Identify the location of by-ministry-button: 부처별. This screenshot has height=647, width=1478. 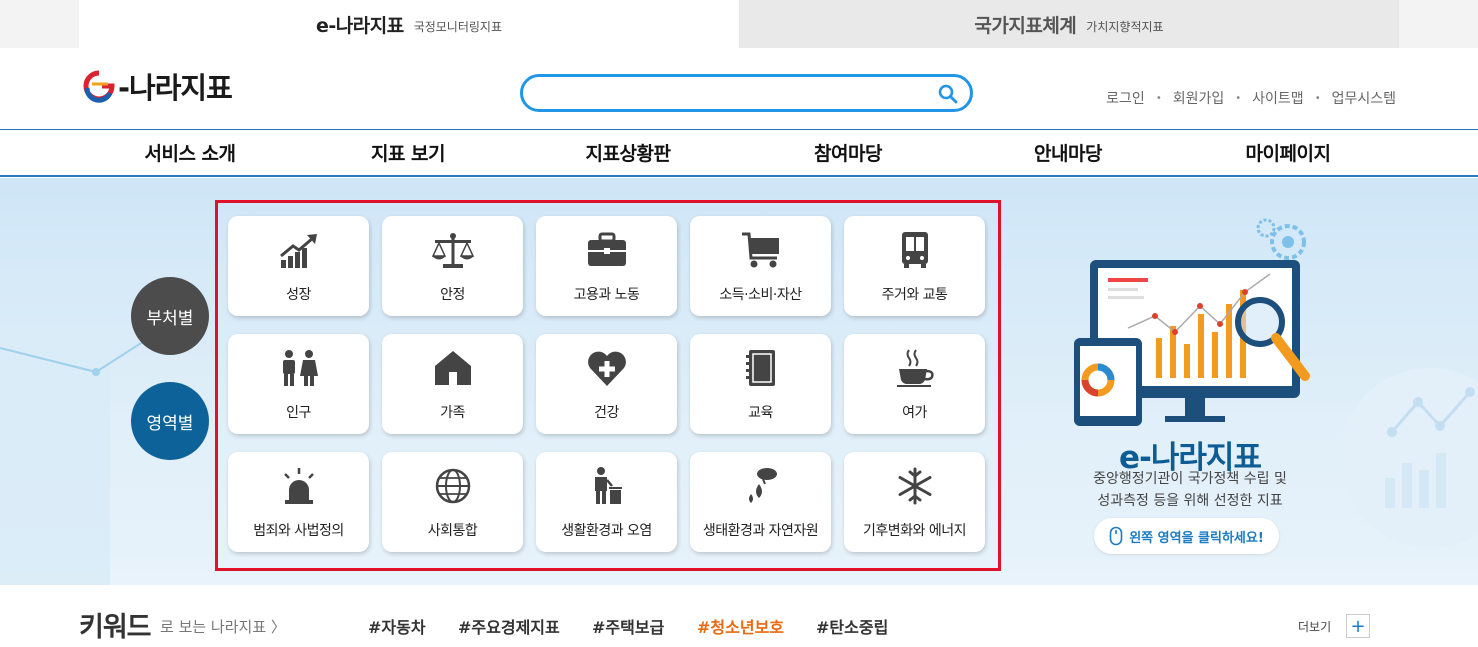
(170, 316).